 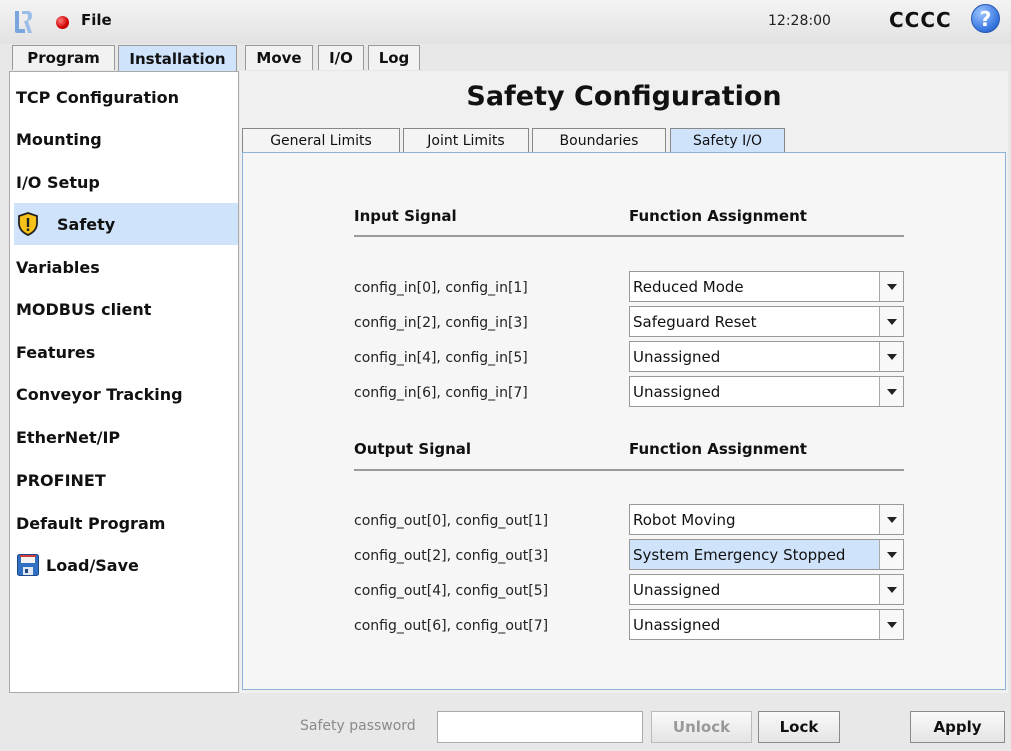 I want to click on safety-password-label: Safety password, so click(x=358, y=726).